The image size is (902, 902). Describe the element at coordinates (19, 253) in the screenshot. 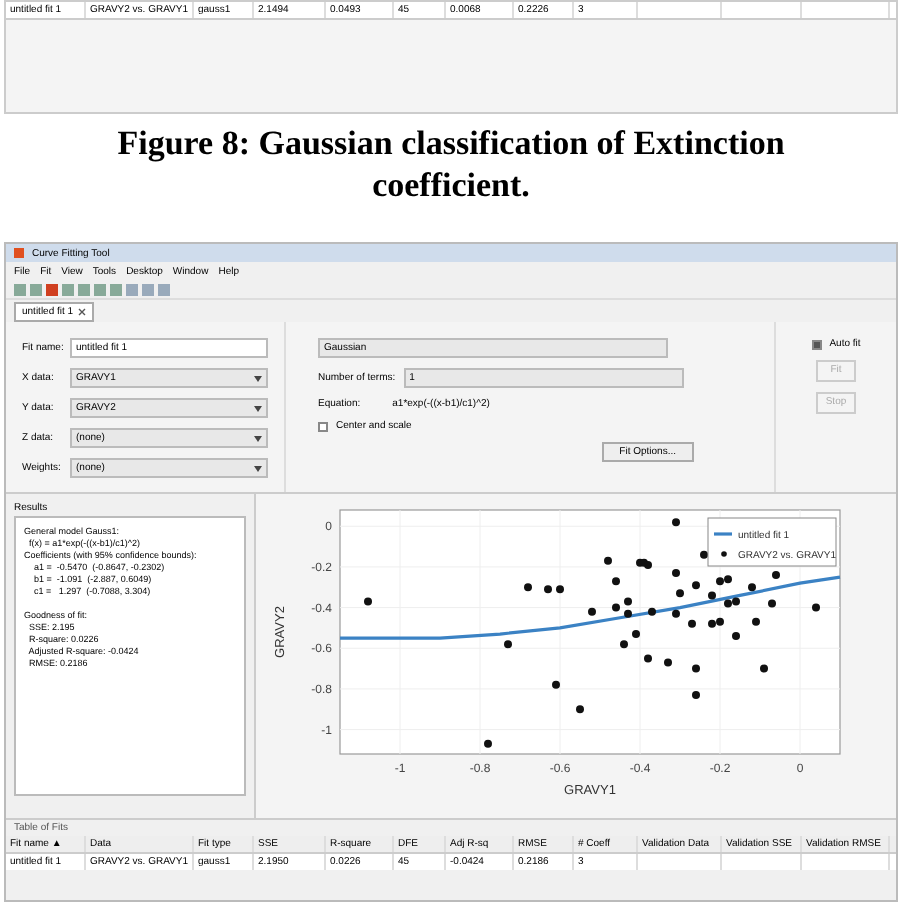

I see `app-icon` at that location.